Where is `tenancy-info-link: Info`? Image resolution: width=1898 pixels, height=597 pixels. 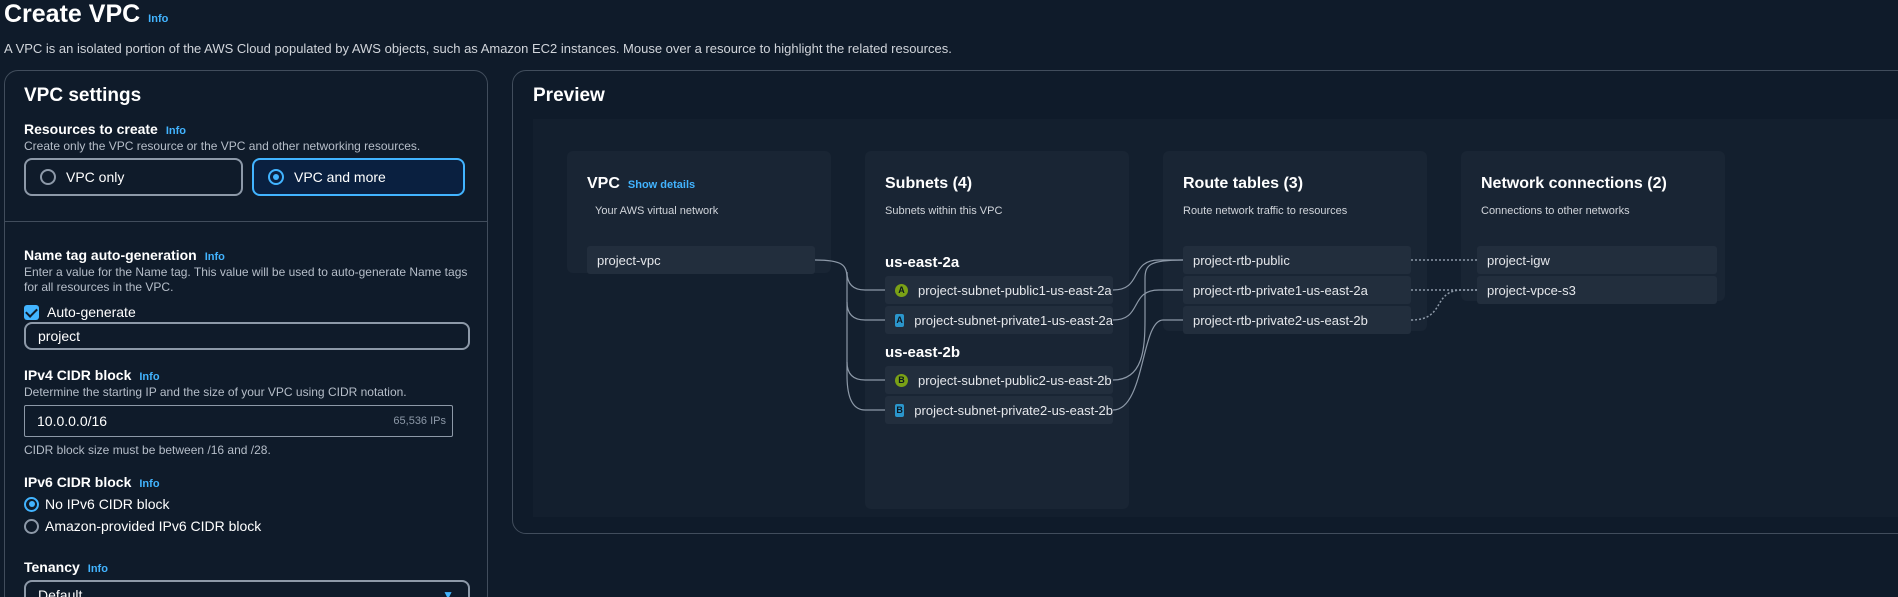
tenancy-info-link: Info is located at coordinates (98, 569).